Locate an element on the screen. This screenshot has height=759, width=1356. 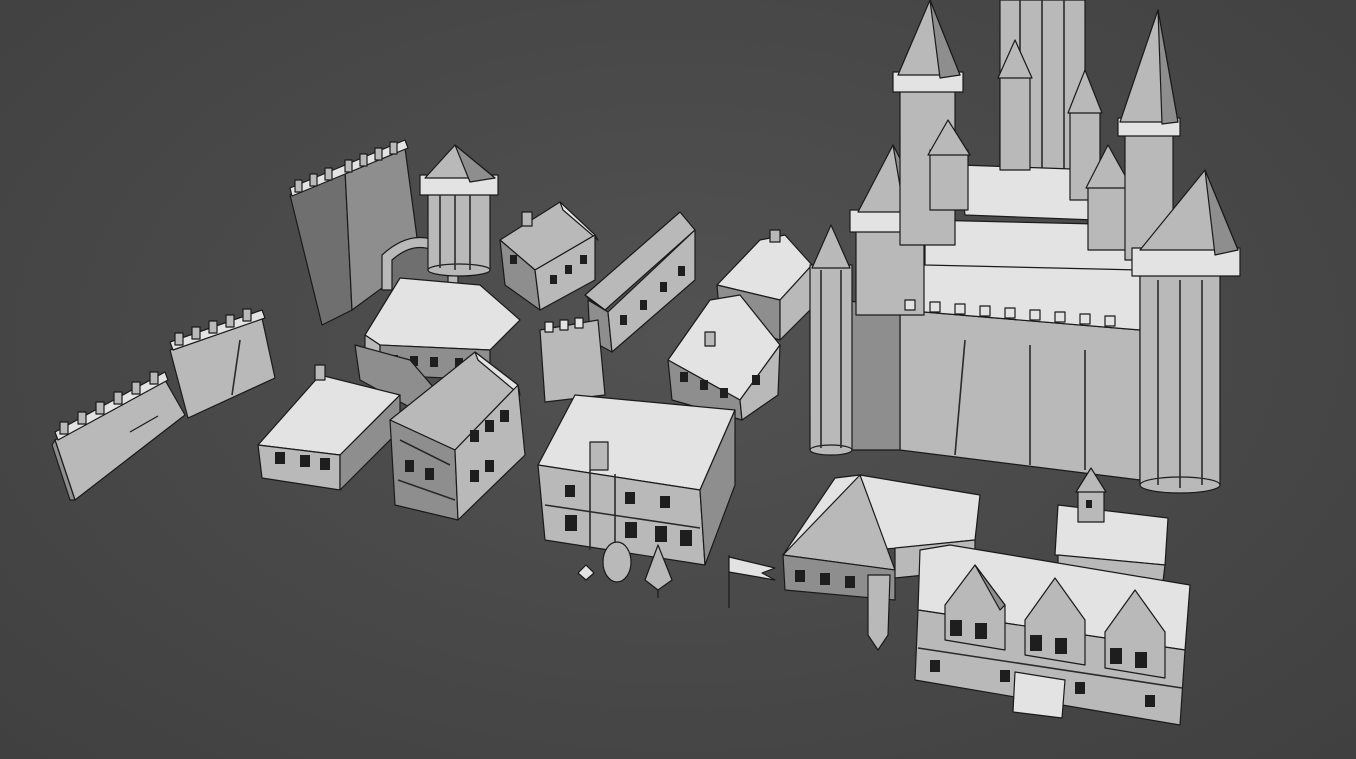
banner-flag is located at coordinates (752, 581).